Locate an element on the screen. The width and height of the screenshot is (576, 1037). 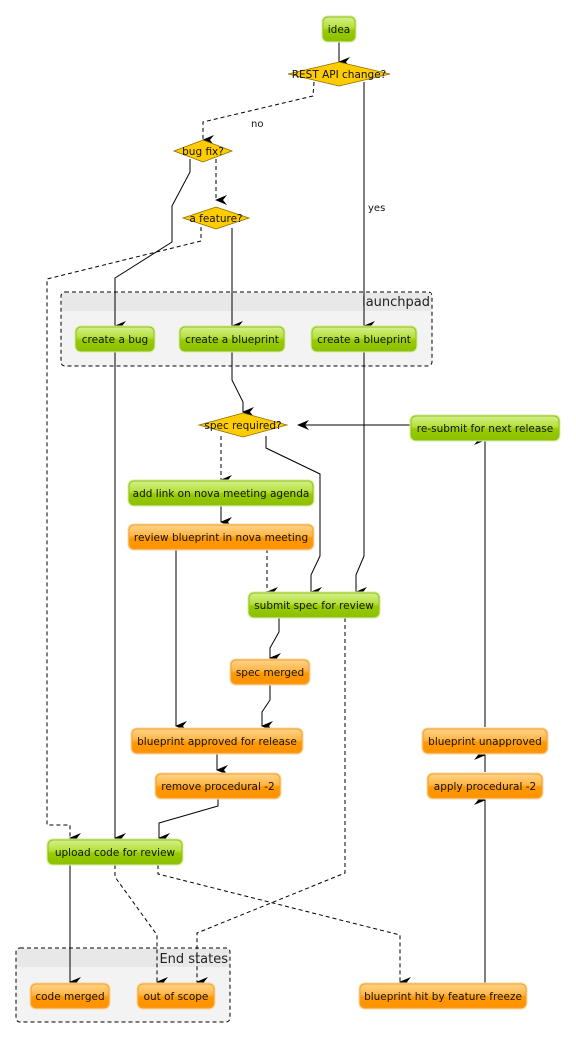
node-label: blueprint approved for release is located at coordinates (217, 742).